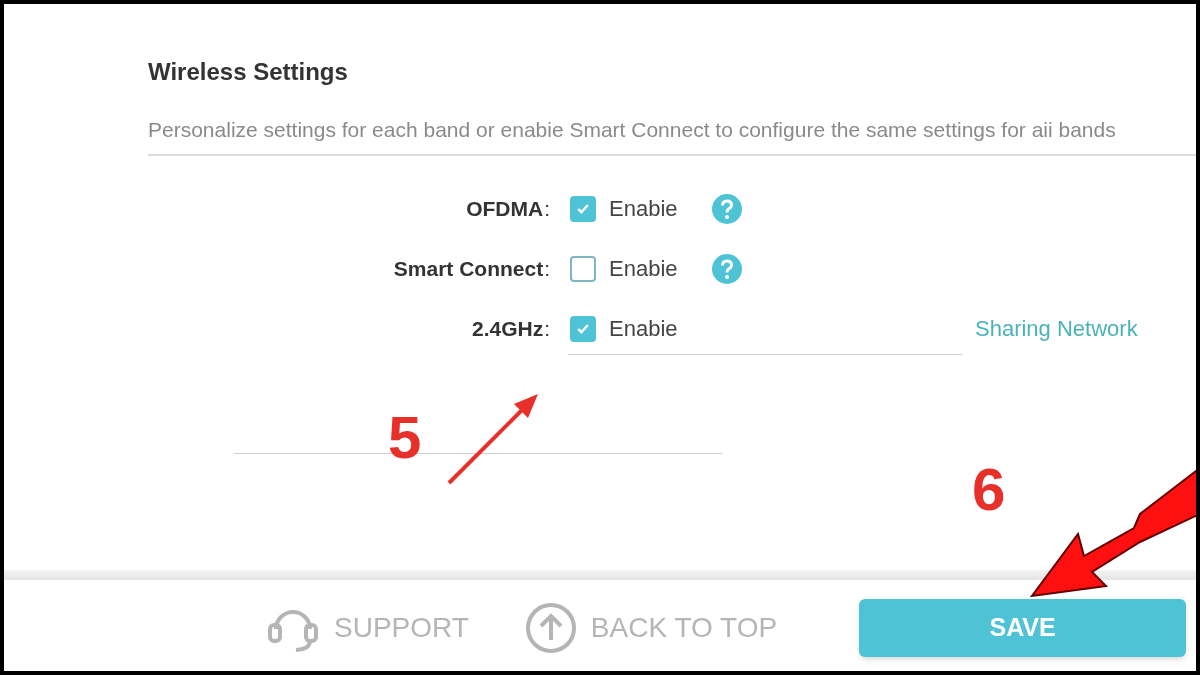 This screenshot has height=675, width=1200. Describe the element at coordinates (1023, 627) in the screenshot. I see `save-button: SAVE` at that location.